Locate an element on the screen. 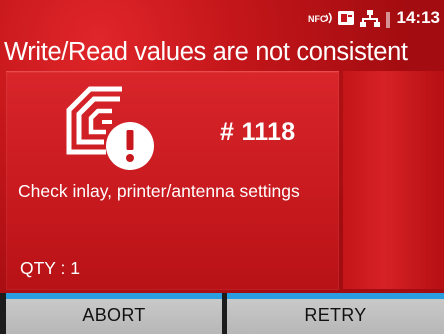 The width and height of the screenshot is (444, 334). signal-icon is located at coordinates (388, 22).